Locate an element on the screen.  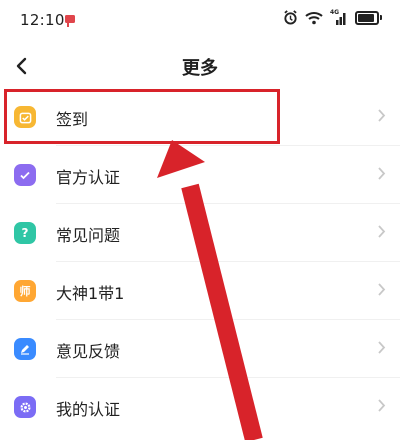
menu-item-my-verification: 我的认证 is located at coordinates (200, 407).